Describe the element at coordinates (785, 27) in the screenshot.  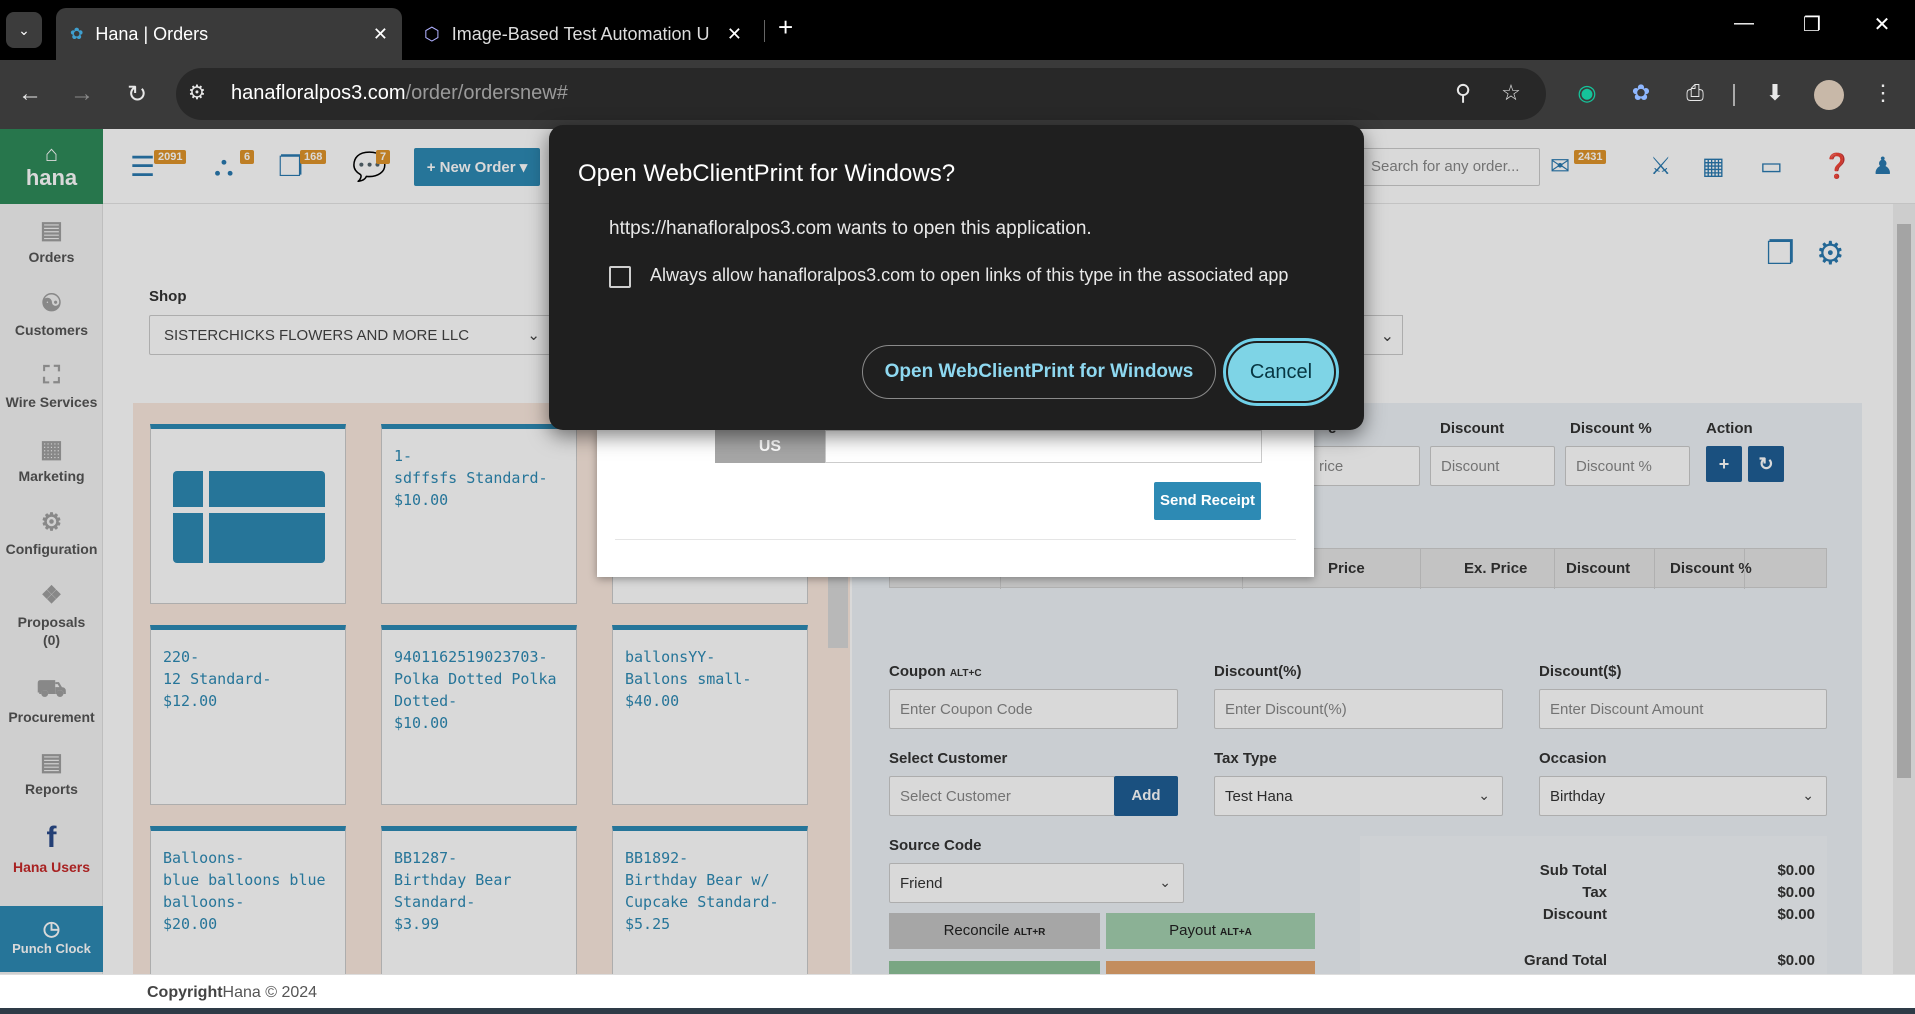
I see `new-tab-icon: +` at that location.